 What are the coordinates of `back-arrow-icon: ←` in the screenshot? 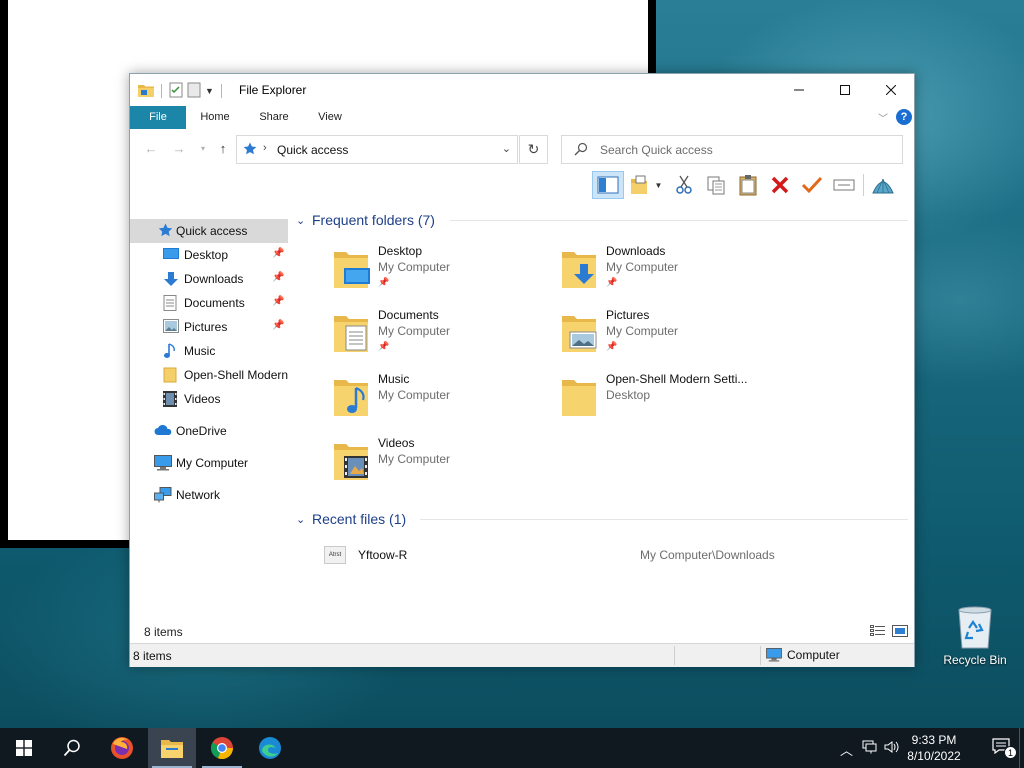 It's located at (151, 149).